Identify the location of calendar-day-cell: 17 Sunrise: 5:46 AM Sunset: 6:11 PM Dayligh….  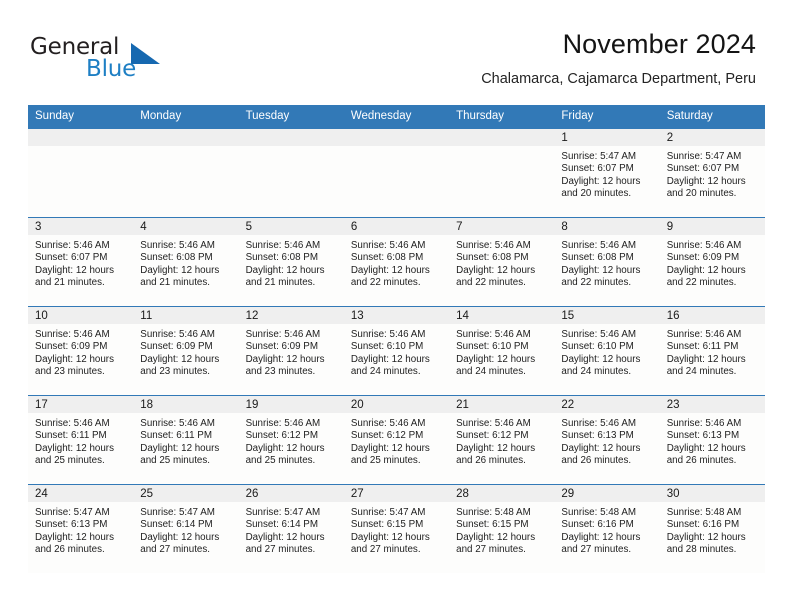
(81, 440).